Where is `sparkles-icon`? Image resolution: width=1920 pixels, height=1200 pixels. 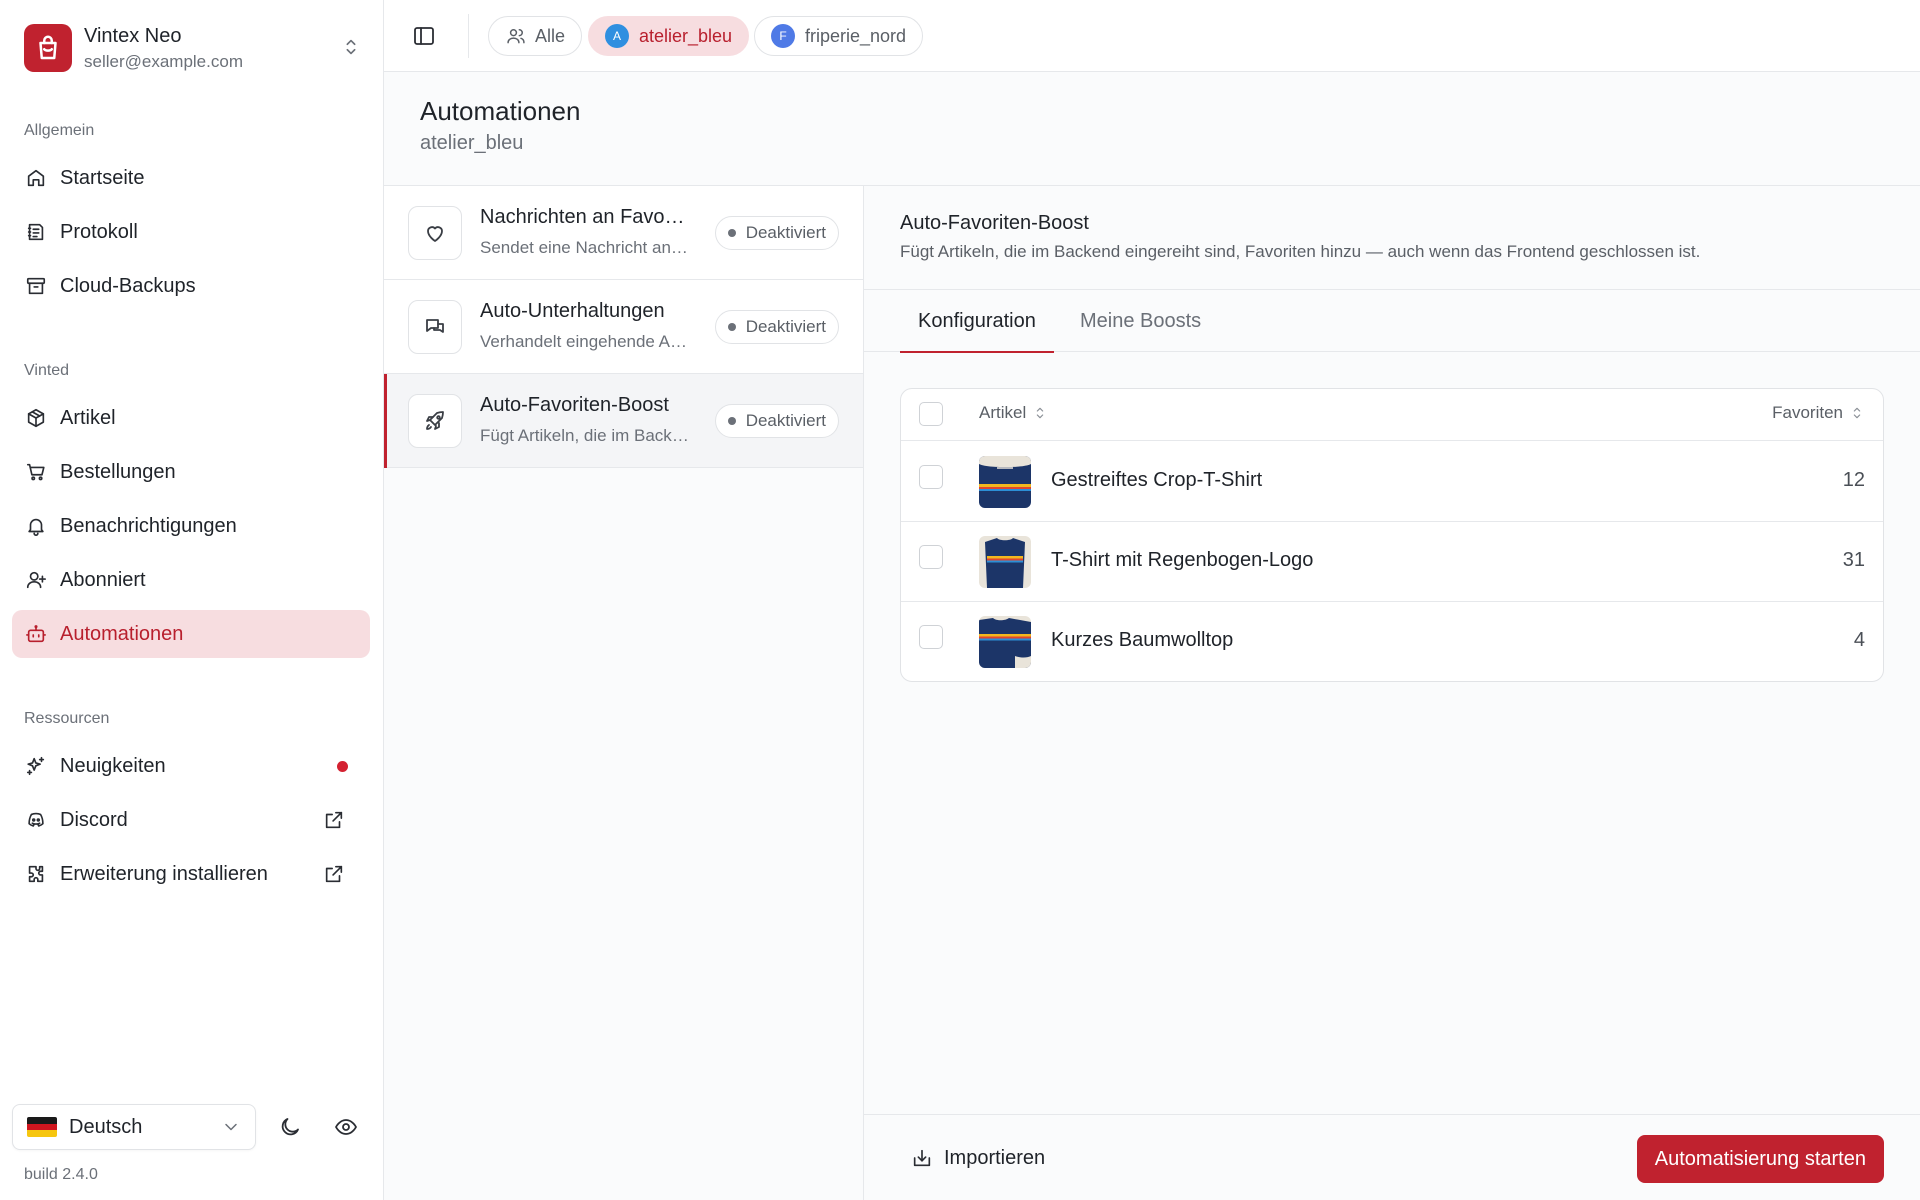
sparkles-icon is located at coordinates (36, 766).